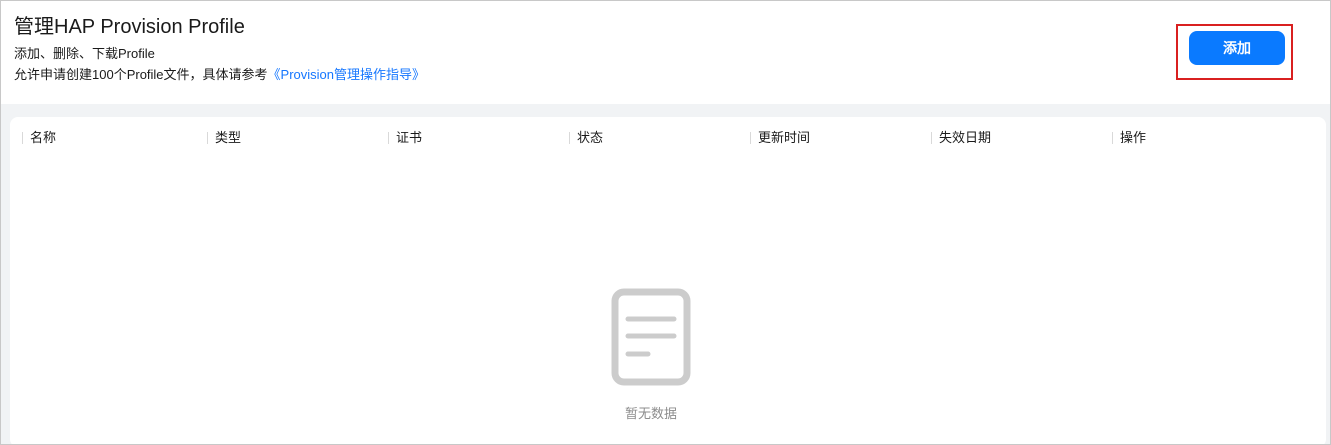  I want to click on document-icon, so click(651, 337).